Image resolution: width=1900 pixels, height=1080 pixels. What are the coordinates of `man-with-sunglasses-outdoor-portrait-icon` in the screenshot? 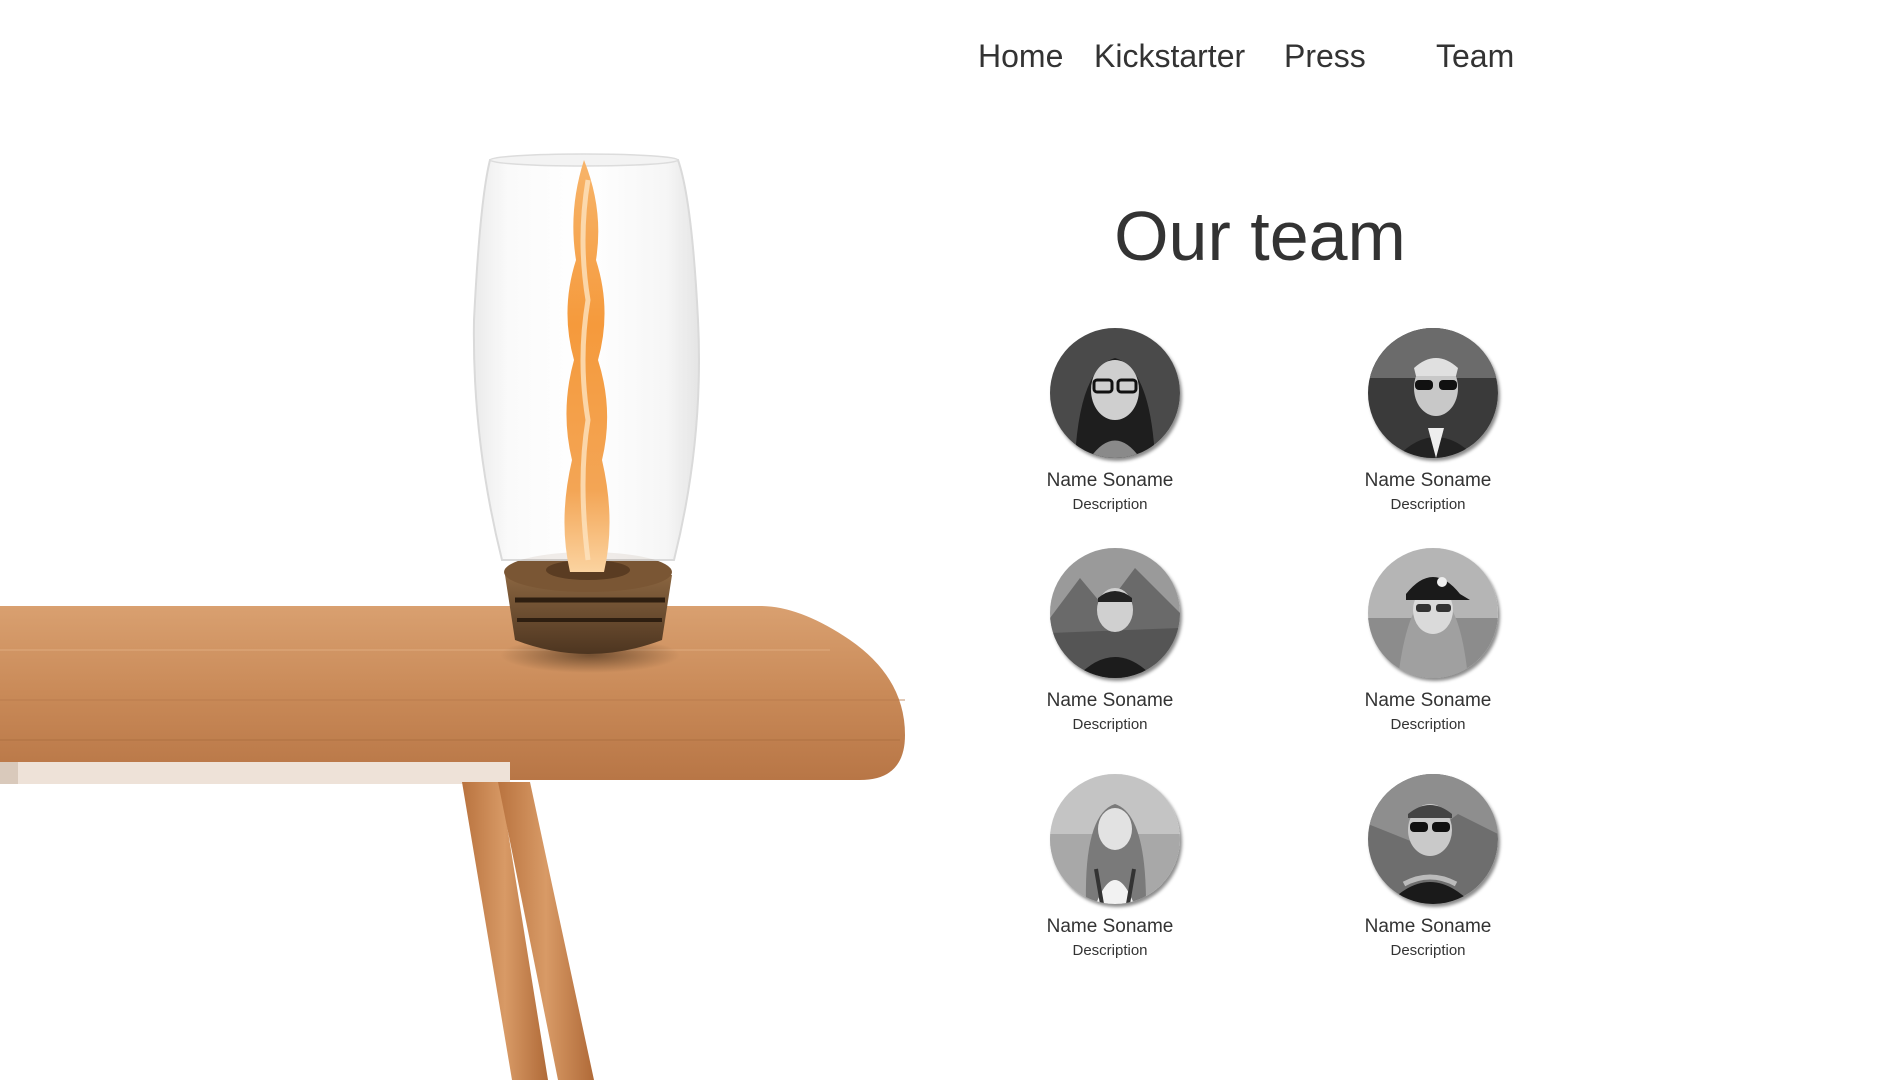 It's located at (1433, 839).